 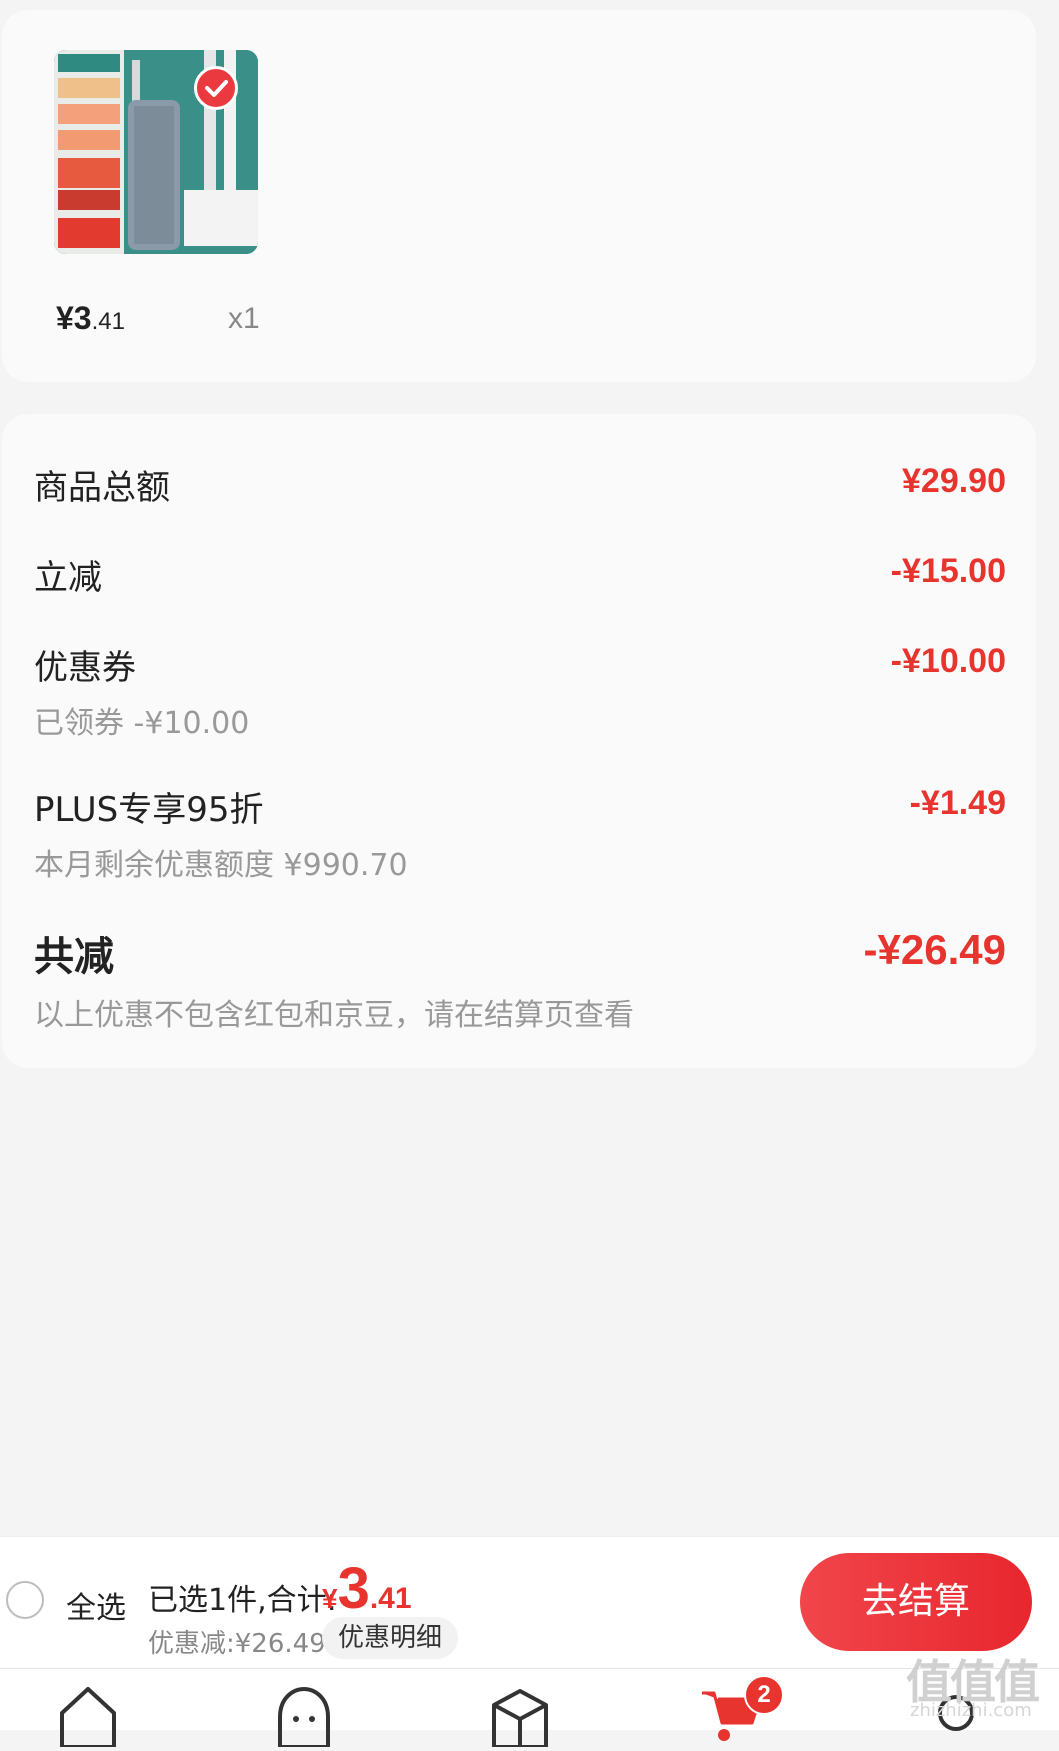 I want to click on total-price-yen: ¥, so click(x=330, y=1598).